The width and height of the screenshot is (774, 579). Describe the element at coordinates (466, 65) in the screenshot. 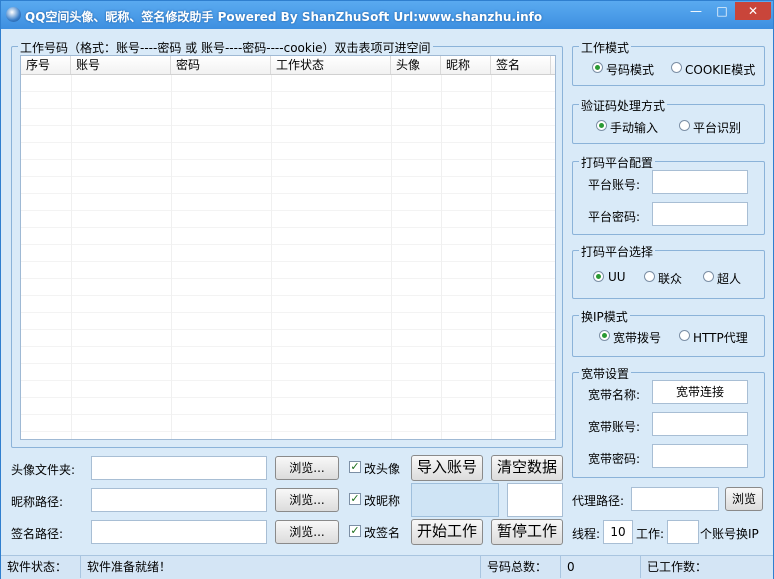

I see `column-header-nickname: 昵称` at that location.